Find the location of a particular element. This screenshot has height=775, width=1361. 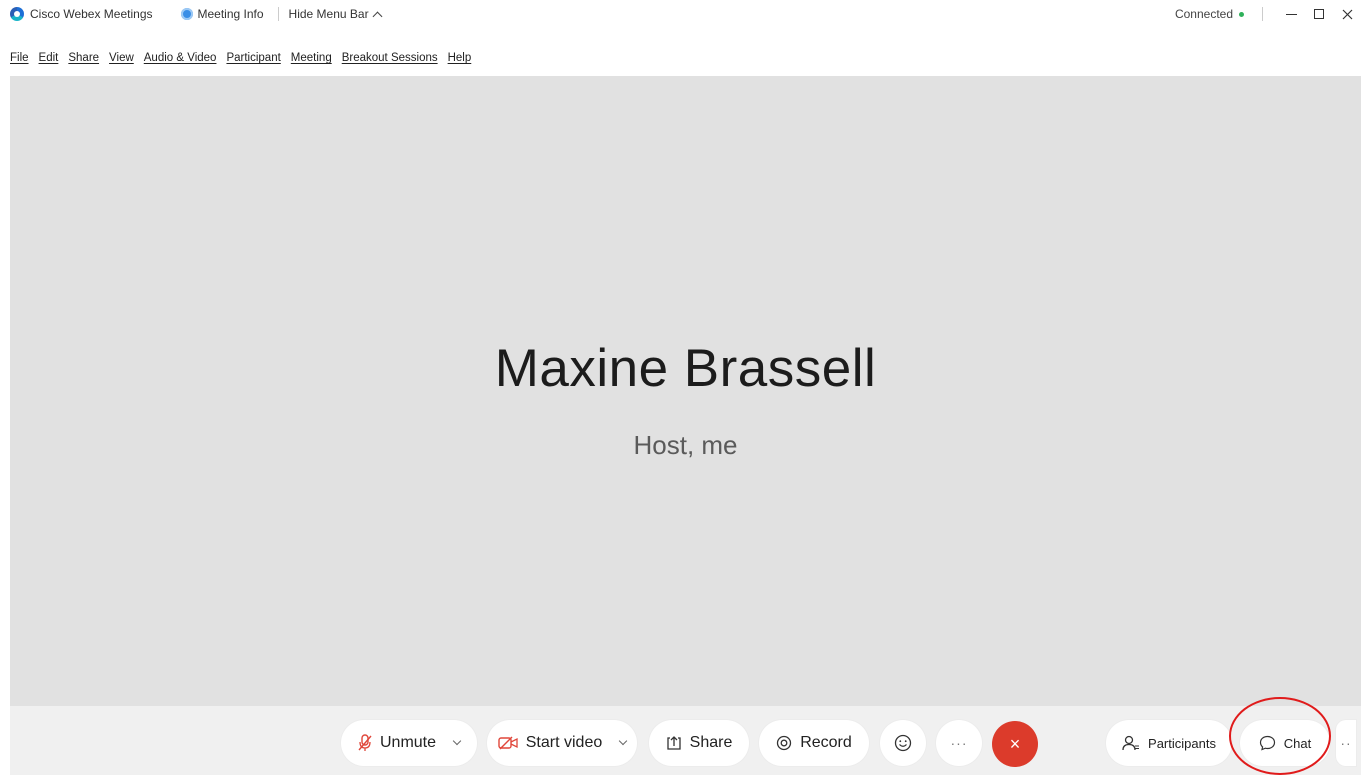

overflow-icon: ·· is located at coordinates (1346, 743).